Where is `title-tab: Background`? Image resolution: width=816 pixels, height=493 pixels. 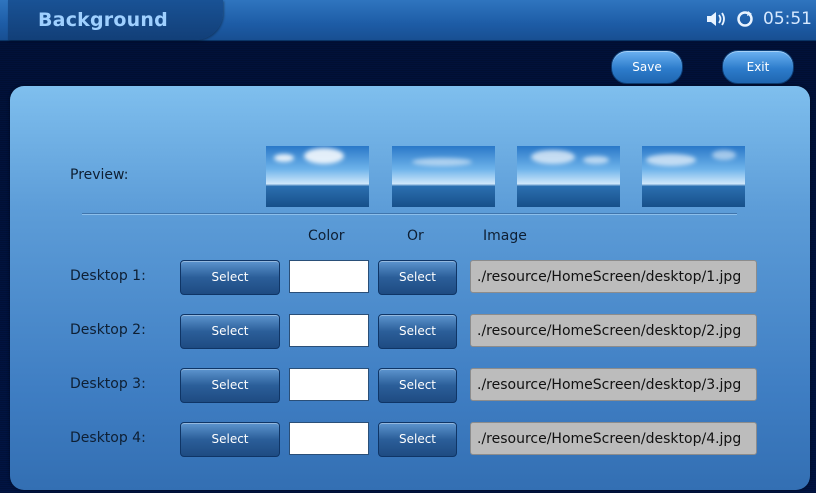
title-tab: Background is located at coordinates (115, 20).